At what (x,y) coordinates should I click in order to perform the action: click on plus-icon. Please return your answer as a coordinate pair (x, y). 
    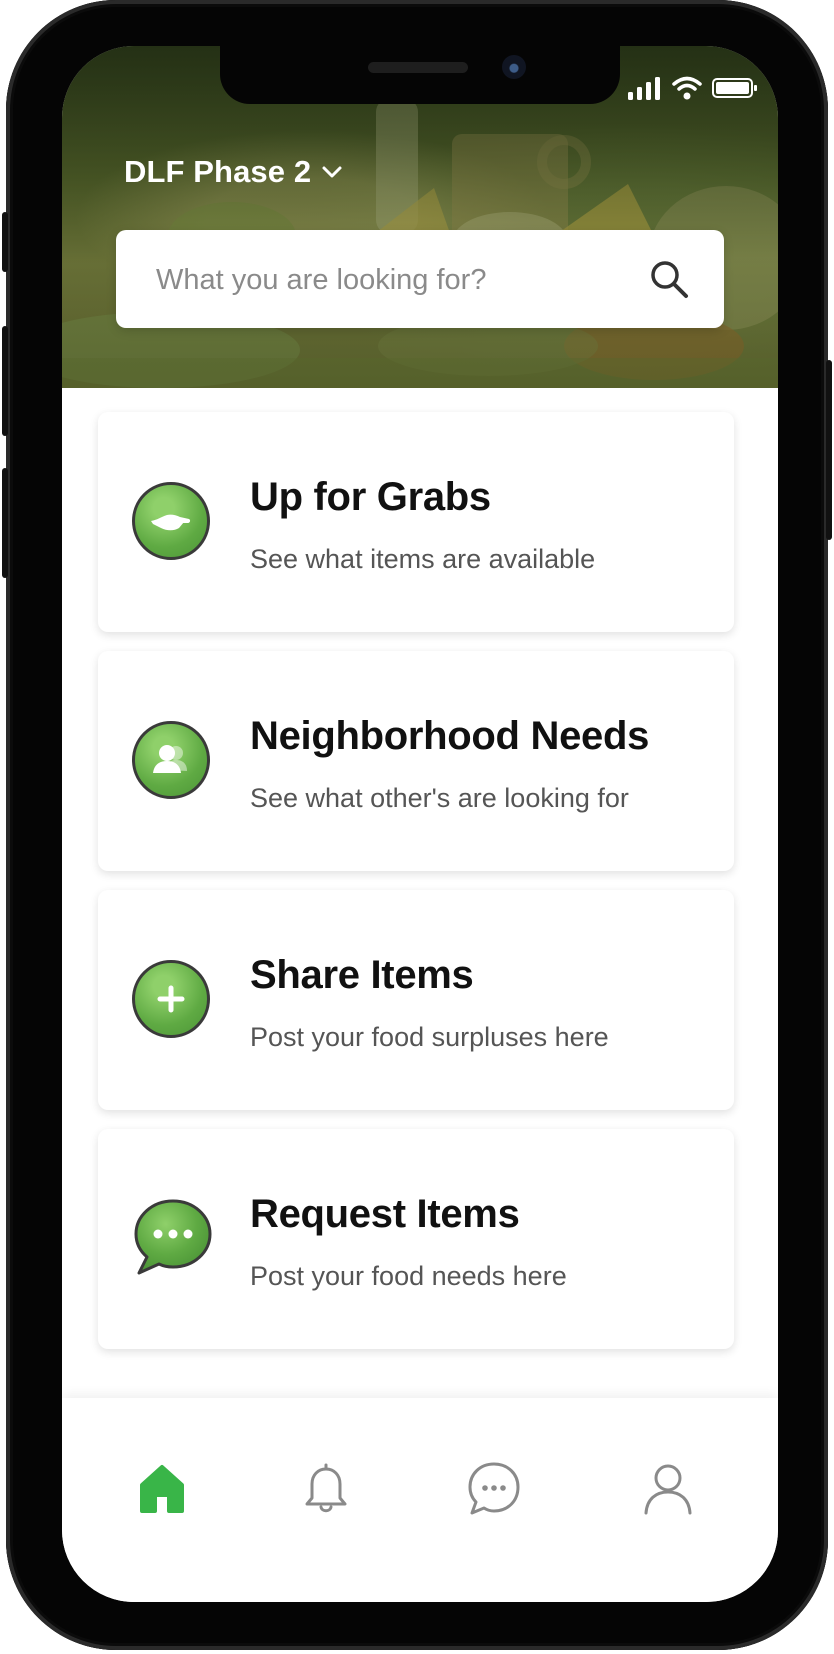
    Looking at the image, I should click on (171, 999).